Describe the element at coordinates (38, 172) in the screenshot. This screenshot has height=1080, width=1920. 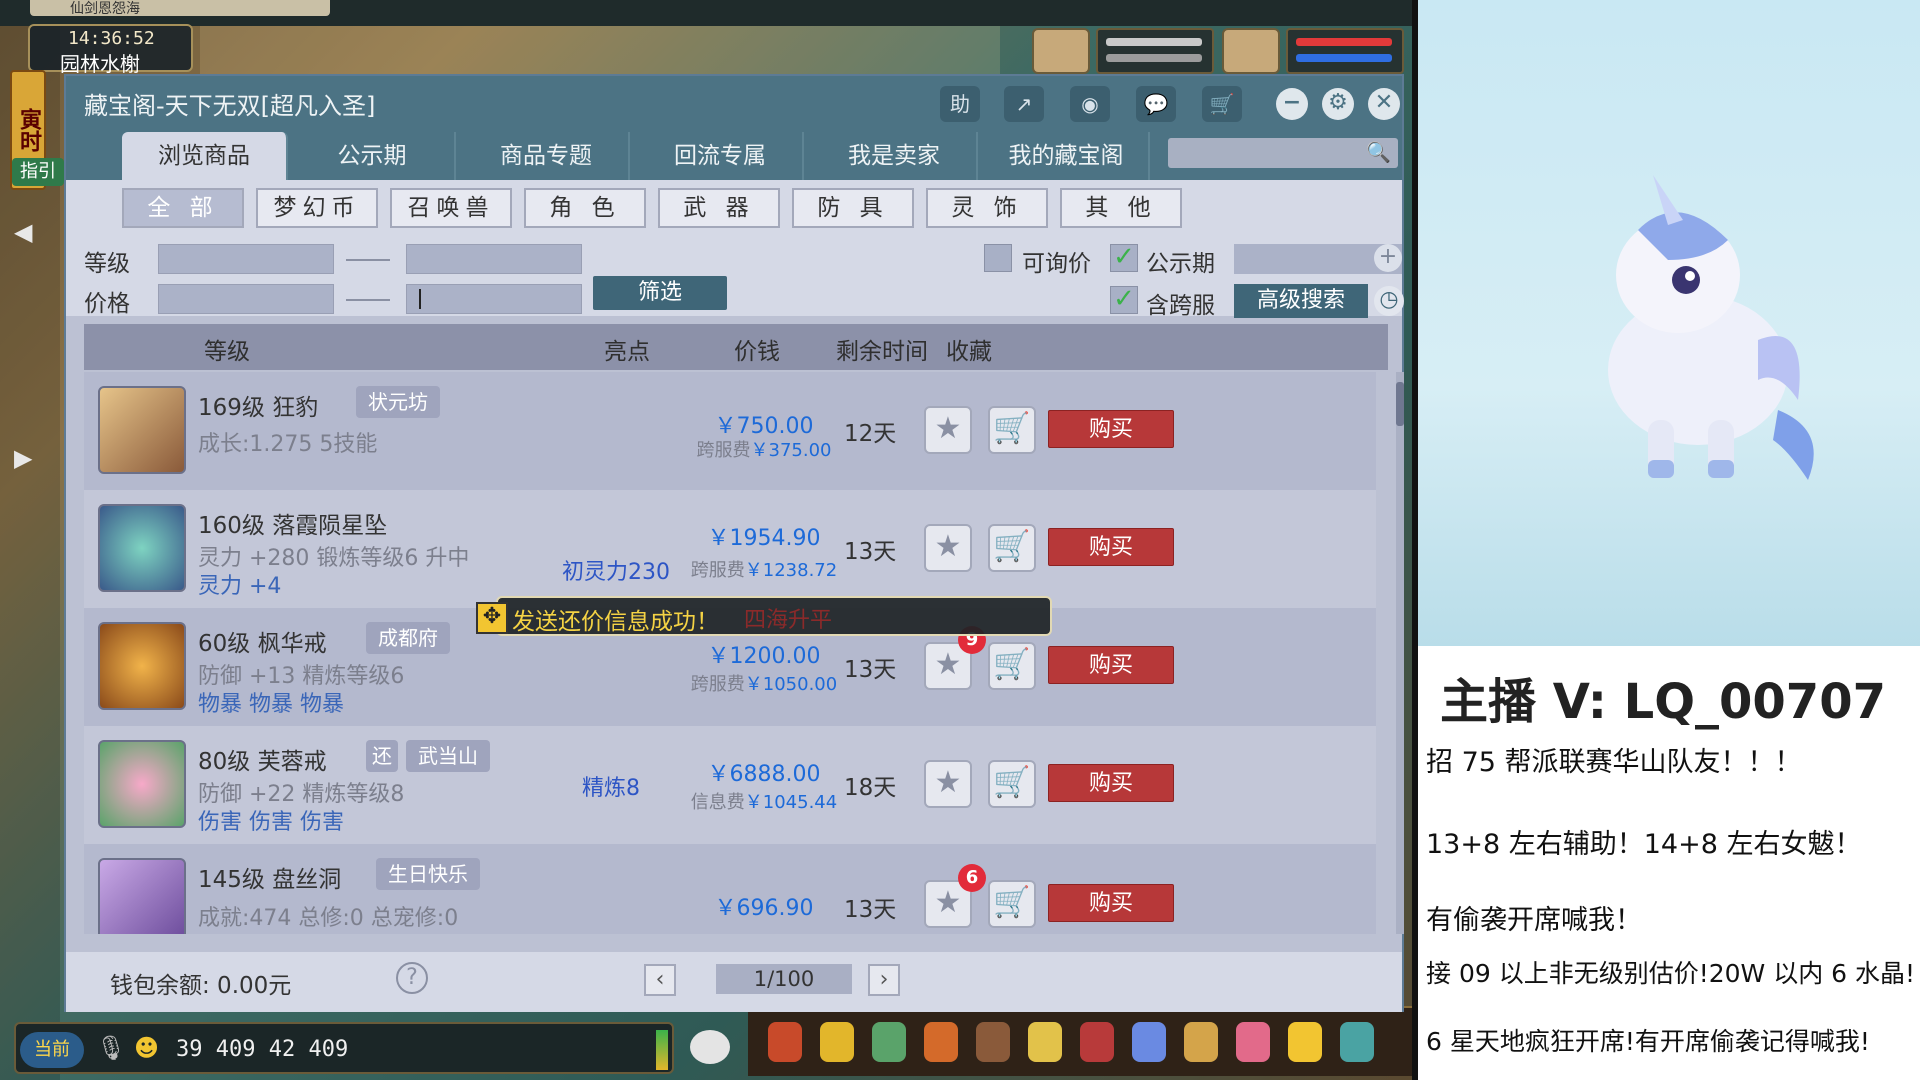
I see `guide-button: 指引` at that location.